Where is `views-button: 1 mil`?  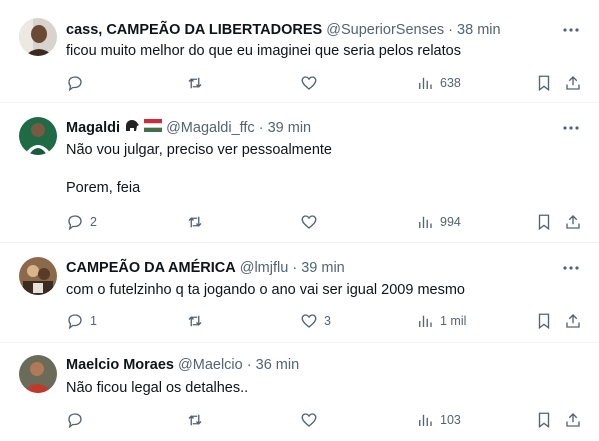 views-button: 1 mil is located at coordinates (441, 321).